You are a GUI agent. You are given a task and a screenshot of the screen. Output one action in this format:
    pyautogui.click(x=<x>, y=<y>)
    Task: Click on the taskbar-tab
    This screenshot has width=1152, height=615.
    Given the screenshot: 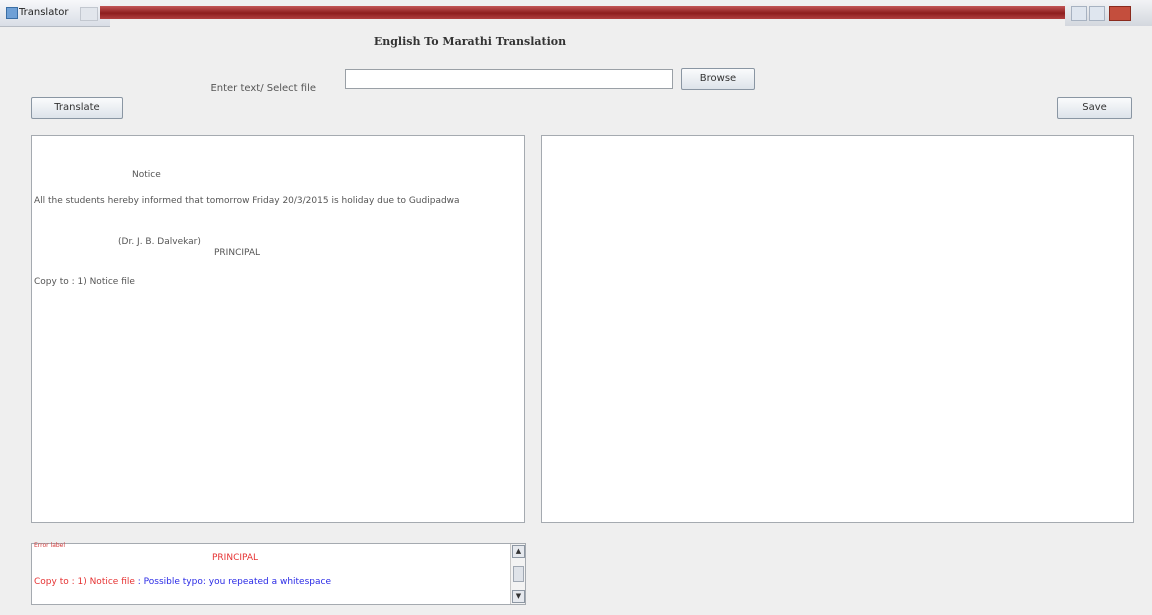 What is the action you would take?
    pyautogui.click(x=89, y=14)
    